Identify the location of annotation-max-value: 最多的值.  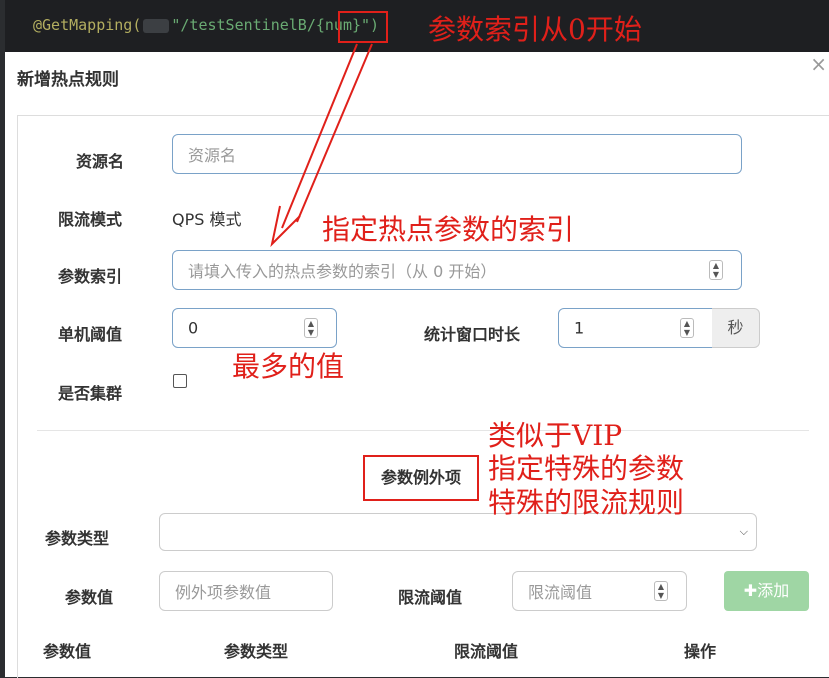
(288, 366).